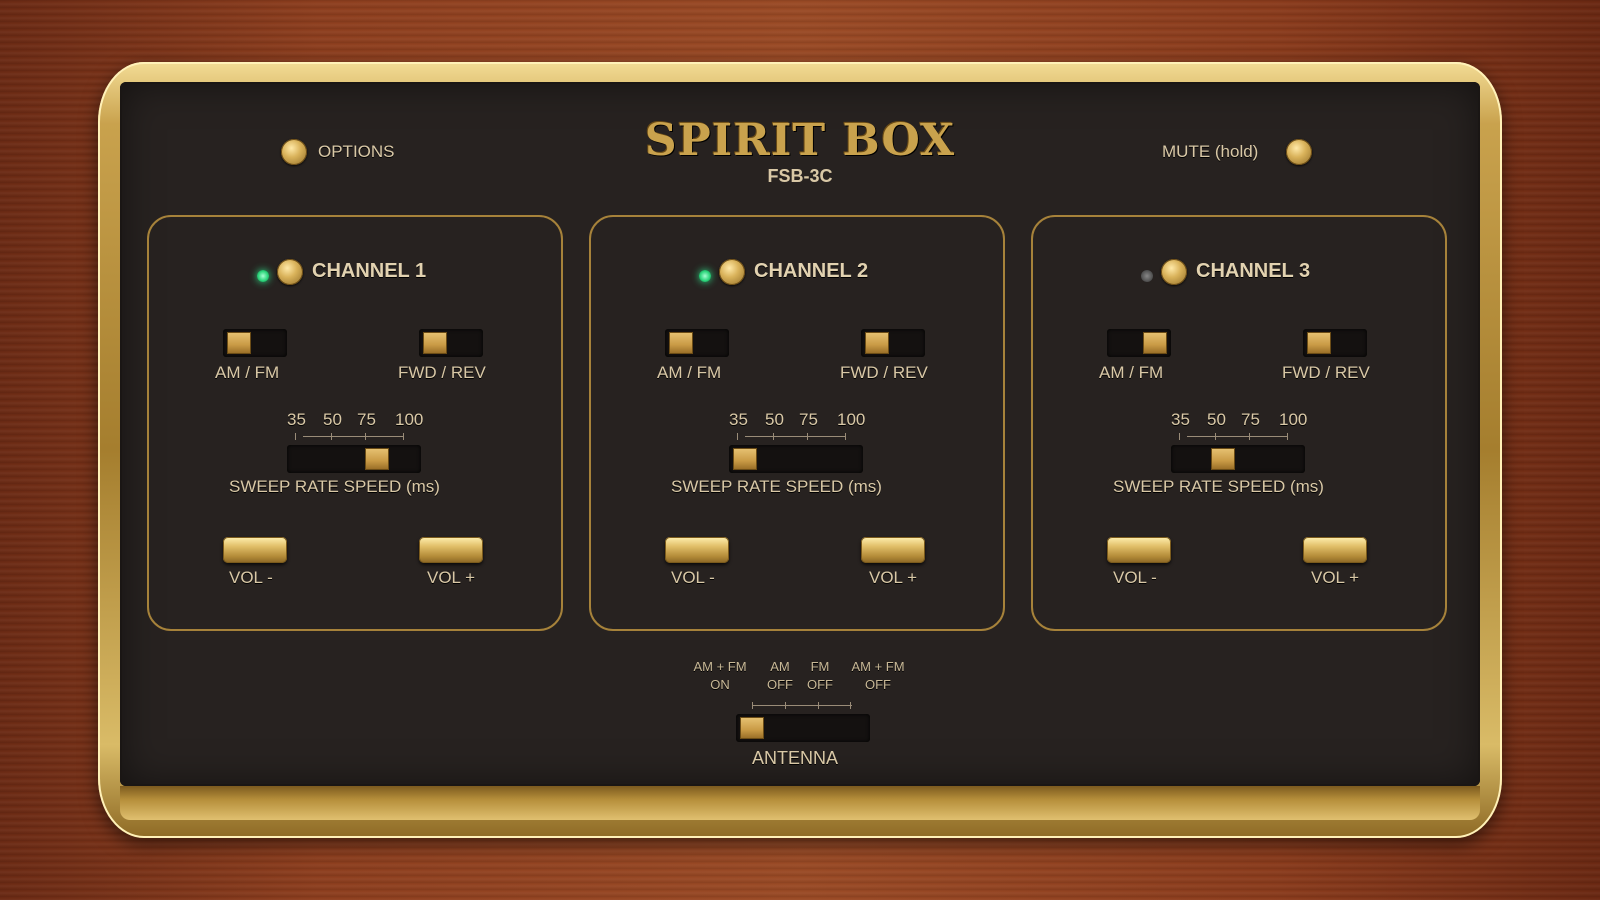  Describe the element at coordinates (369, 271) in the screenshot. I see `channel-title: CHANNEL 1` at that location.